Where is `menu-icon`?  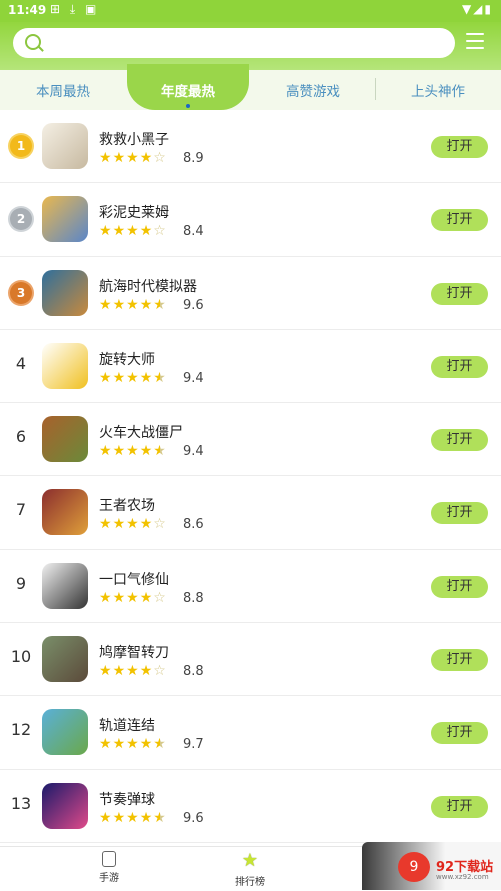
menu-icon is located at coordinates (475, 42).